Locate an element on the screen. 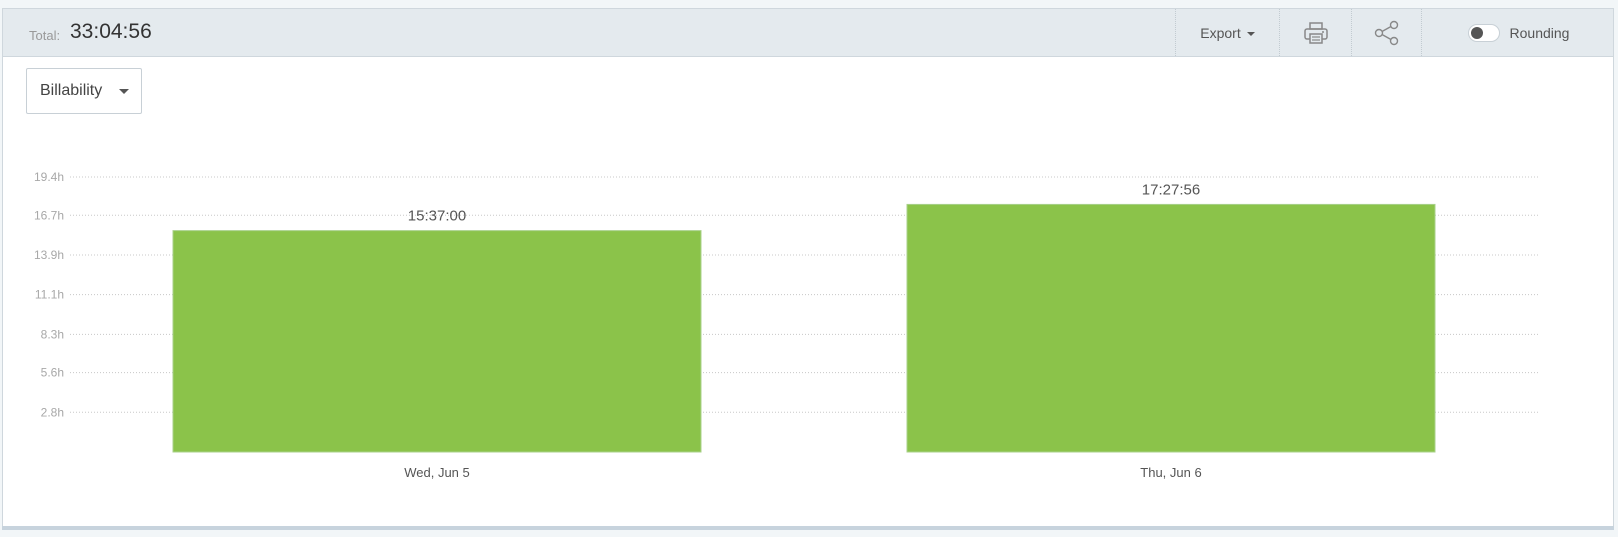 The image size is (1618, 537). panel-bottom-border is located at coordinates (808, 528).